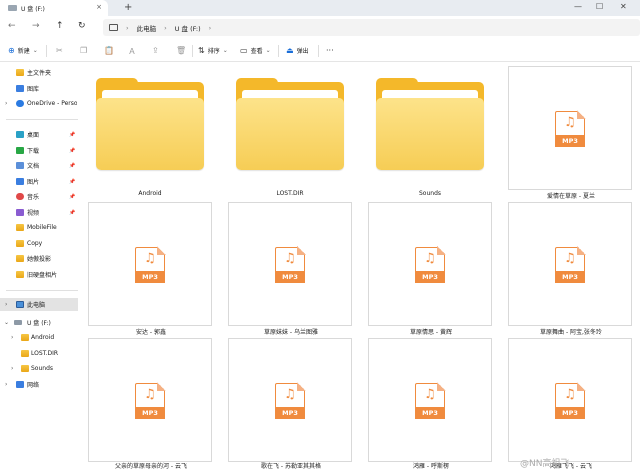 Image resolution: width=640 pixels, height=473 pixels. Describe the element at coordinates (147, 28) in the screenshot. I see `breadcrumb-this-pc: 此电脑` at that location.